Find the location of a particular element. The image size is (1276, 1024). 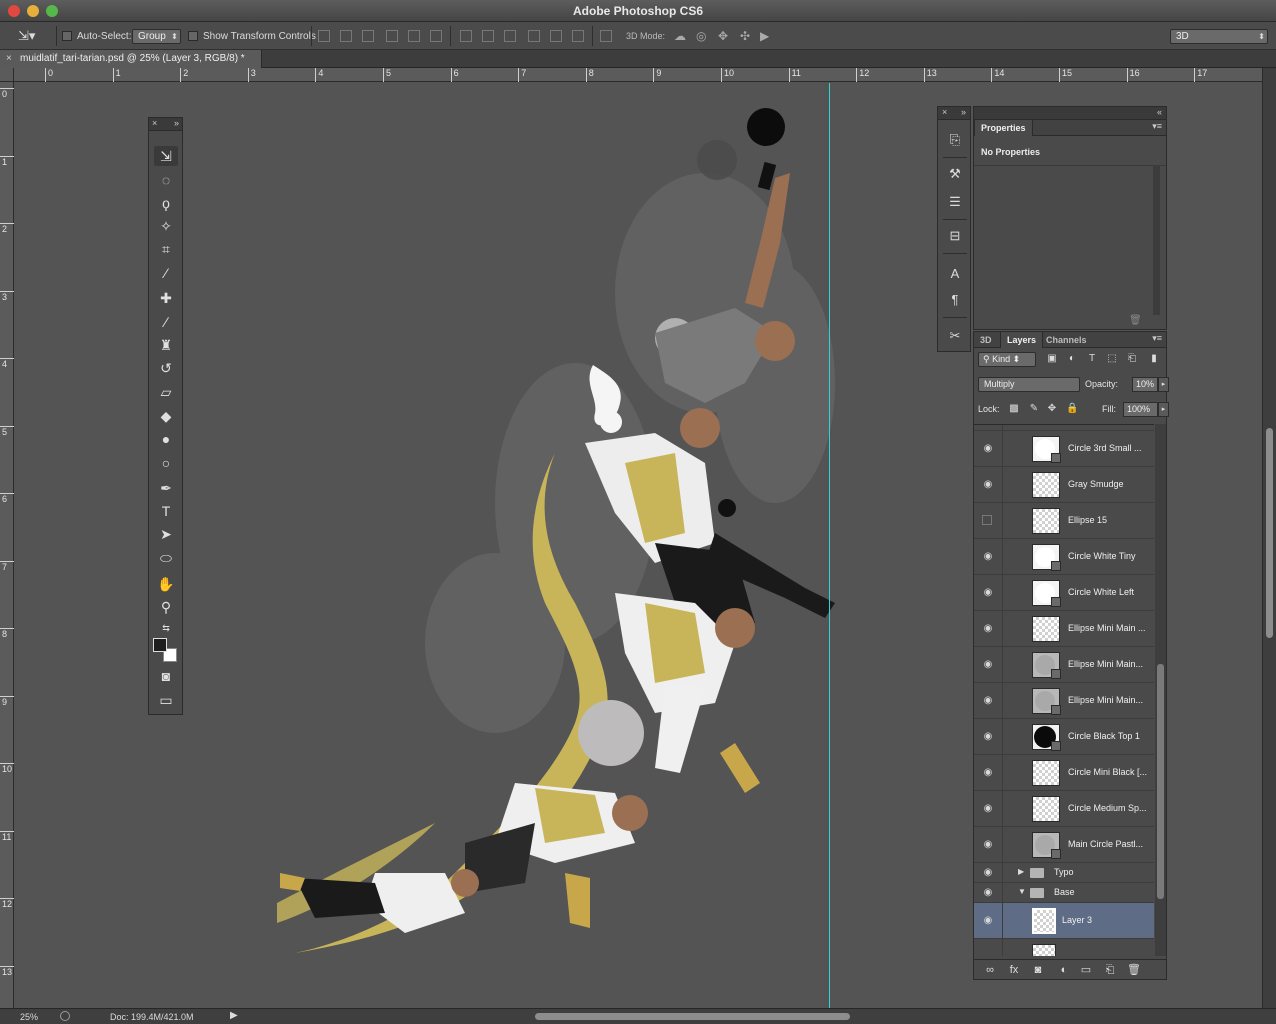

filter-toggle-icon: ▮ is located at coordinates (1154, 359).